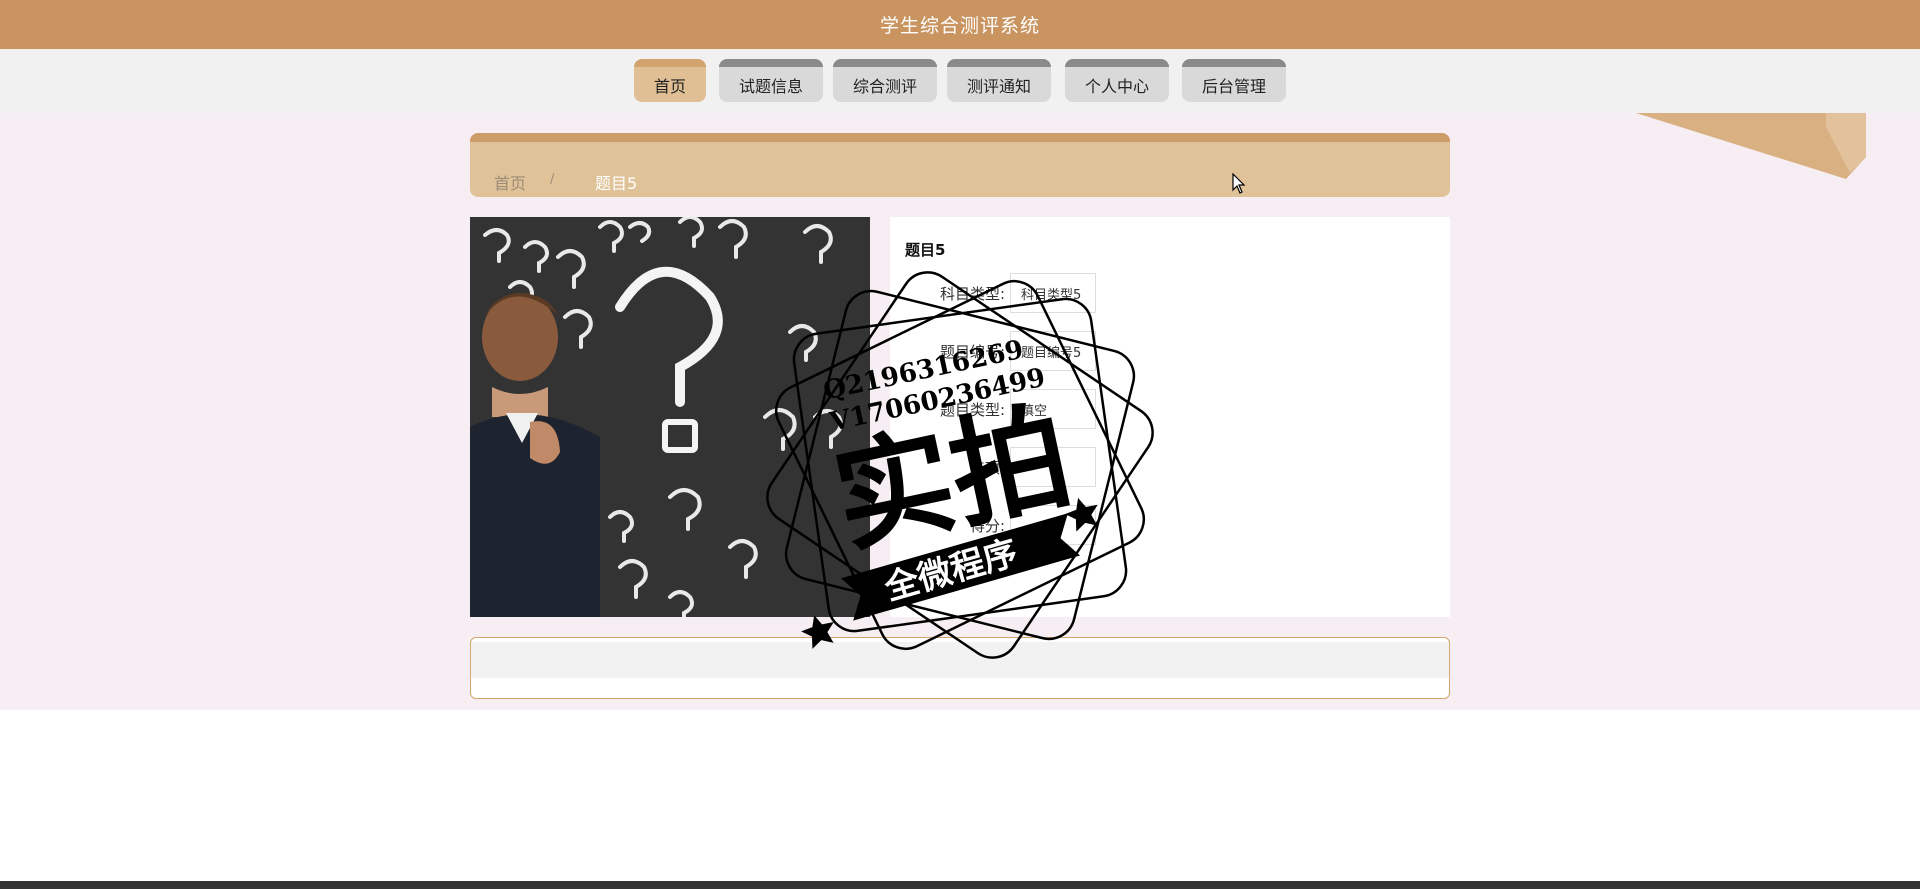 Image resolution: width=1920 pixels, height=889 pixels. What do you see at coordinates (972, 294) in the screenshot?
I see `subject-type-label: 科目类型:` at bounding box center [972, 294].